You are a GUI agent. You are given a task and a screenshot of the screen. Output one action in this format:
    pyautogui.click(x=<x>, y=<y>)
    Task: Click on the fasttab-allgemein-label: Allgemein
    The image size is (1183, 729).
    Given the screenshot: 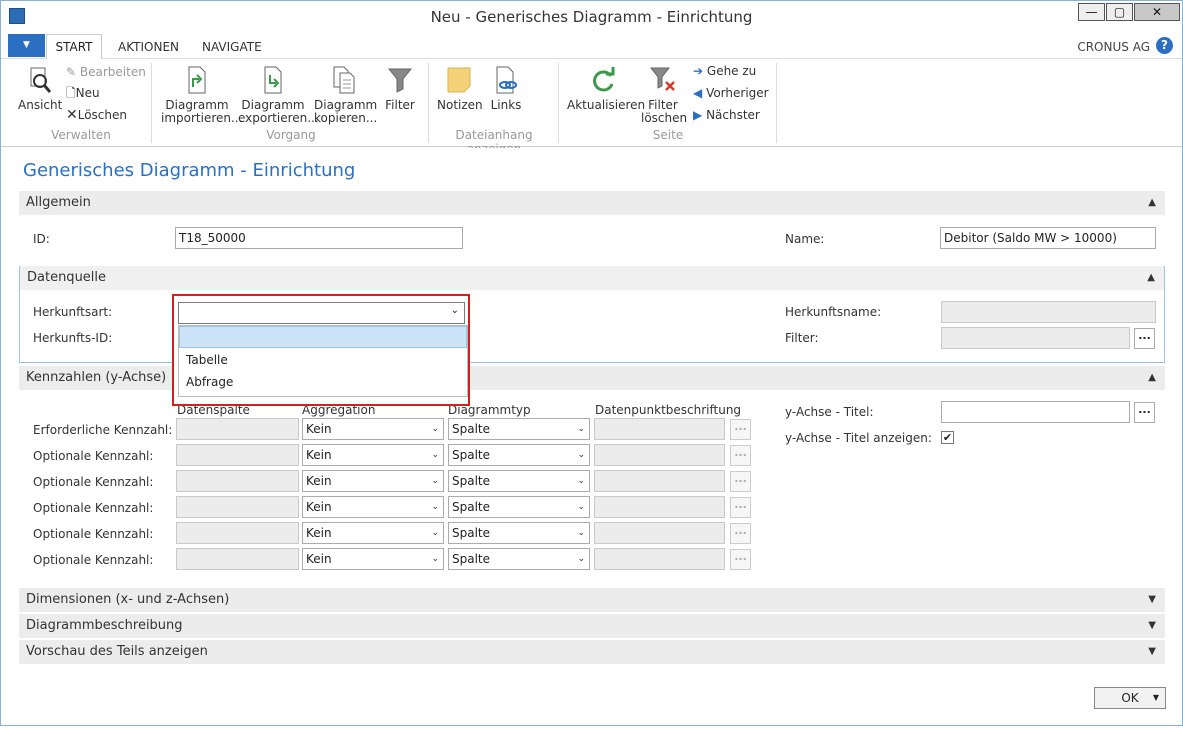 What is the action you would take?
    pyautogui.click(x=58, y=202)
    